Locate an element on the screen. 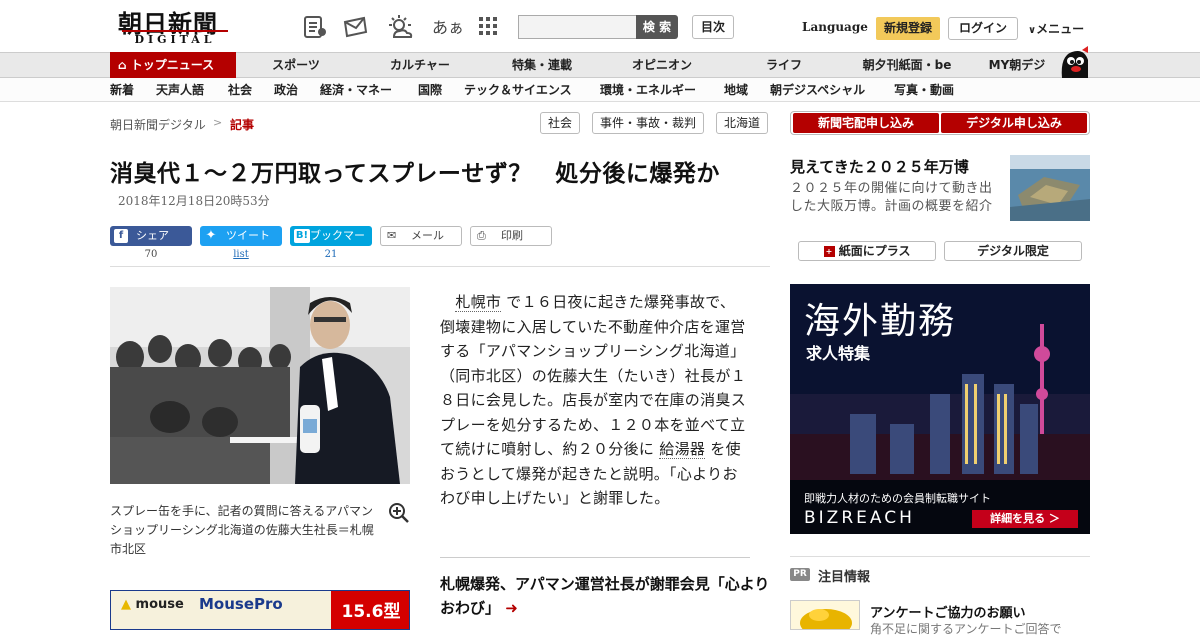 The image size is (1200, 637). link-sapporo: 札幌市 is located at coordinates (478, 302).